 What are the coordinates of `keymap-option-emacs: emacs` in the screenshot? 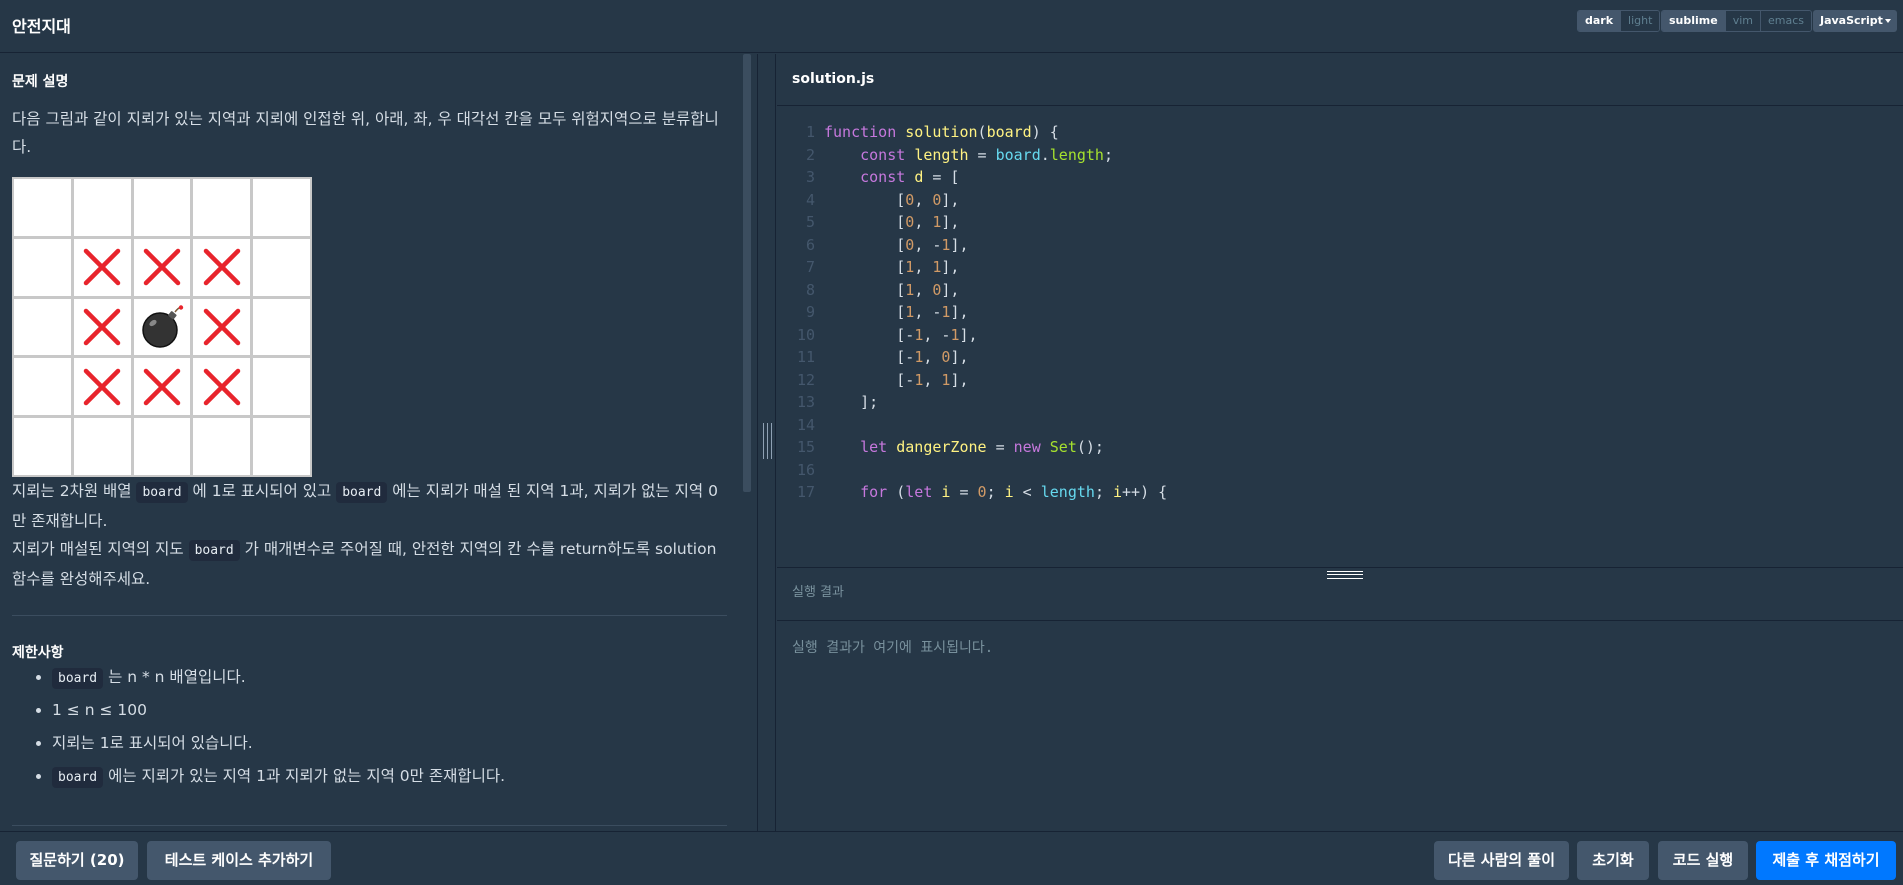 It's located at (1786, 21).